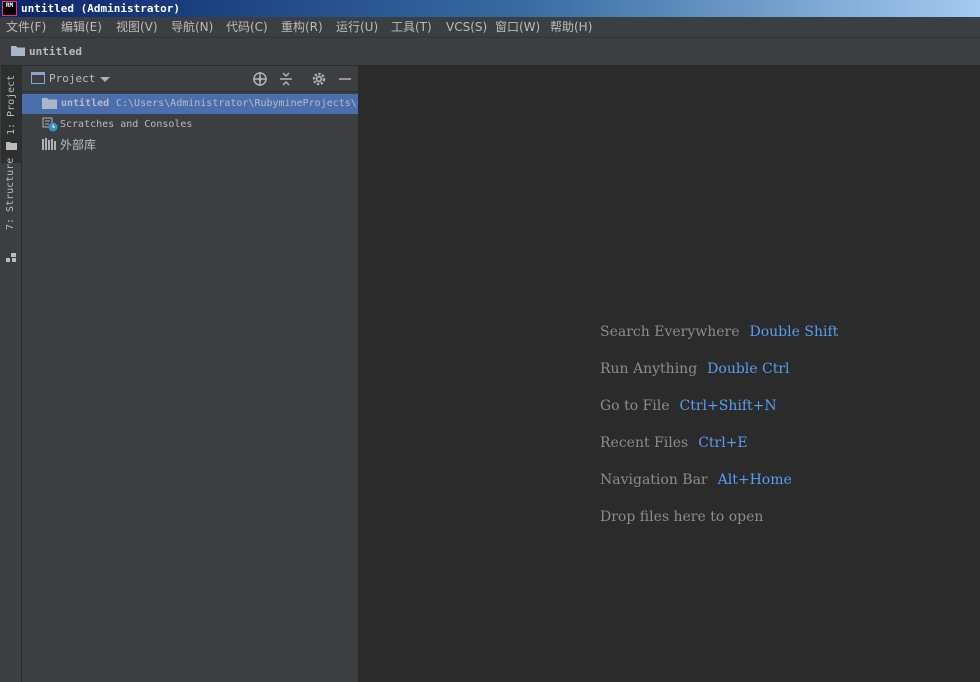  What do you see at coordinates (100, 8) in the screenshot?
I see `window-title: untitled (Administrator)` at bounding box center [100, 8].